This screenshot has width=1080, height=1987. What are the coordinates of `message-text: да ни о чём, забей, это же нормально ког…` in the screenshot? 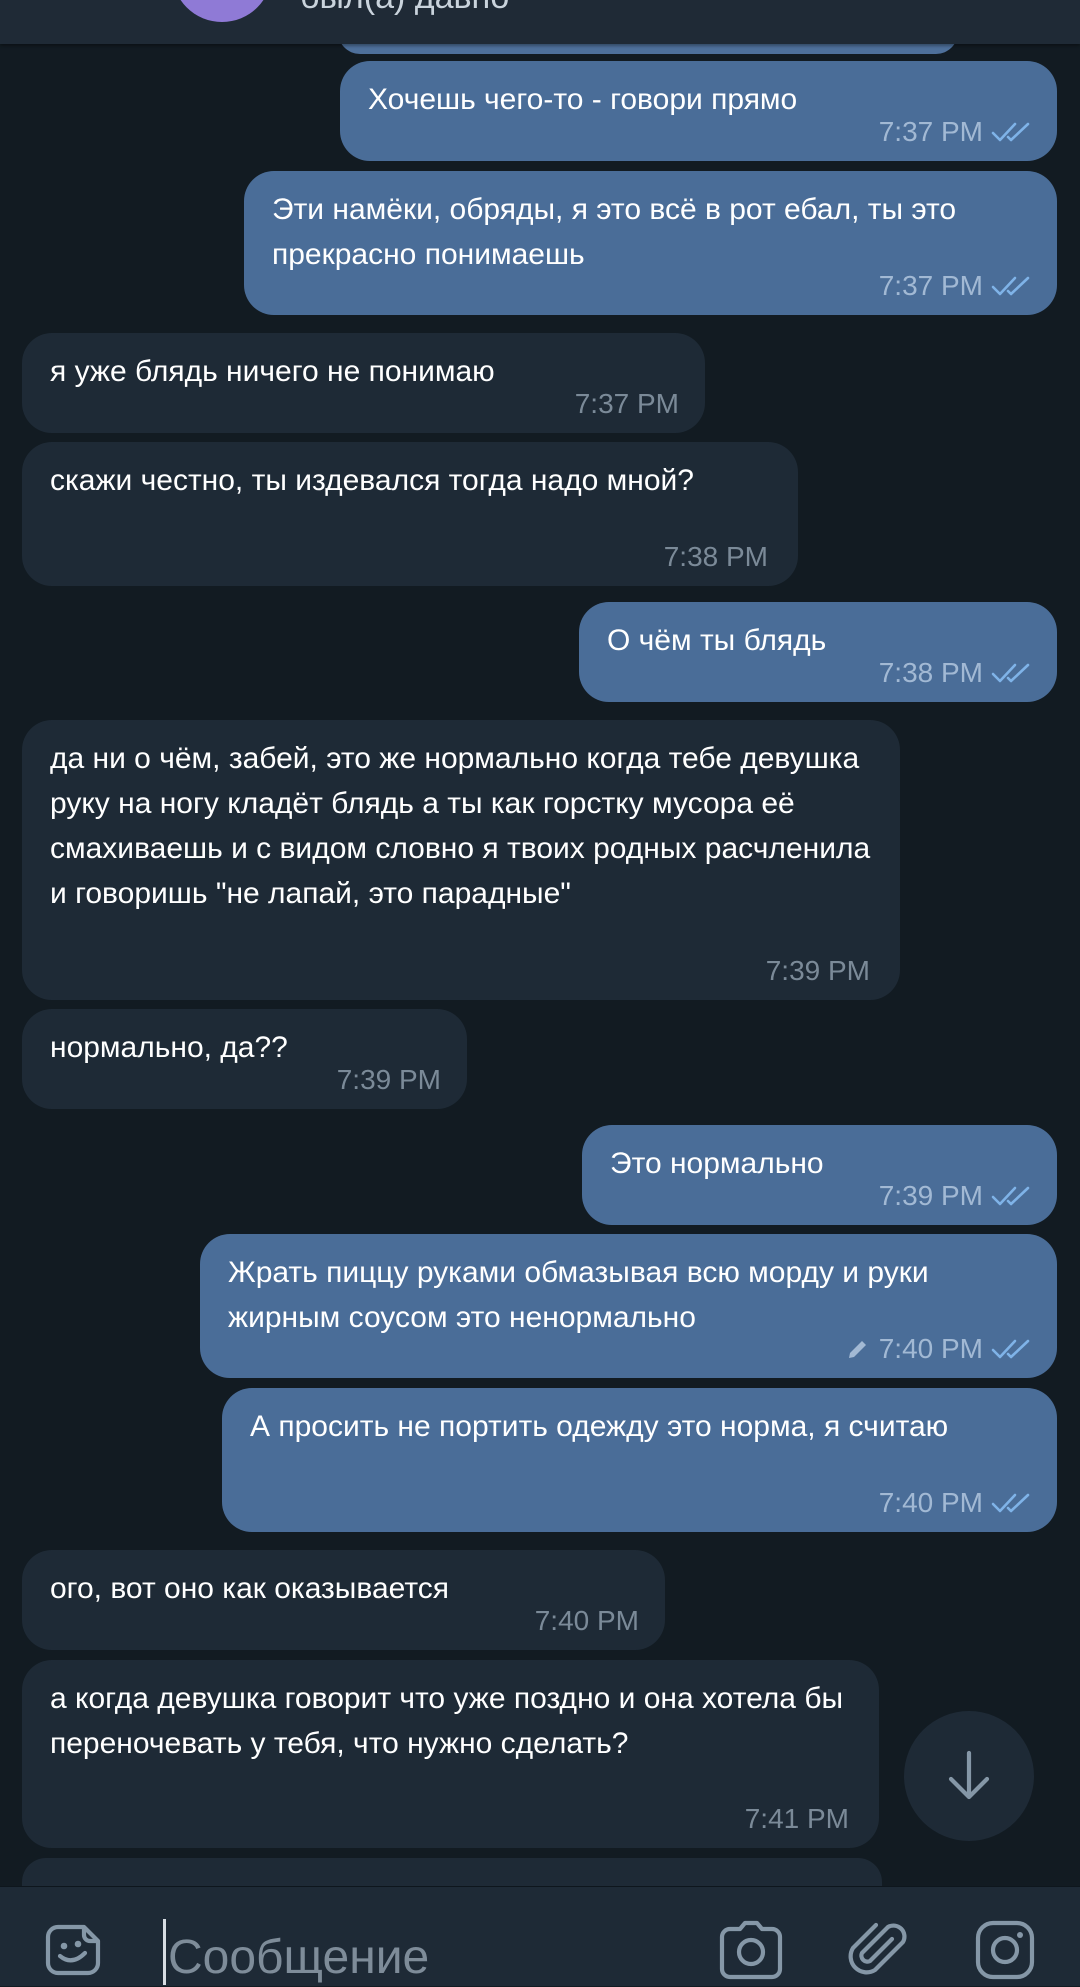 It's located at (464, 826).